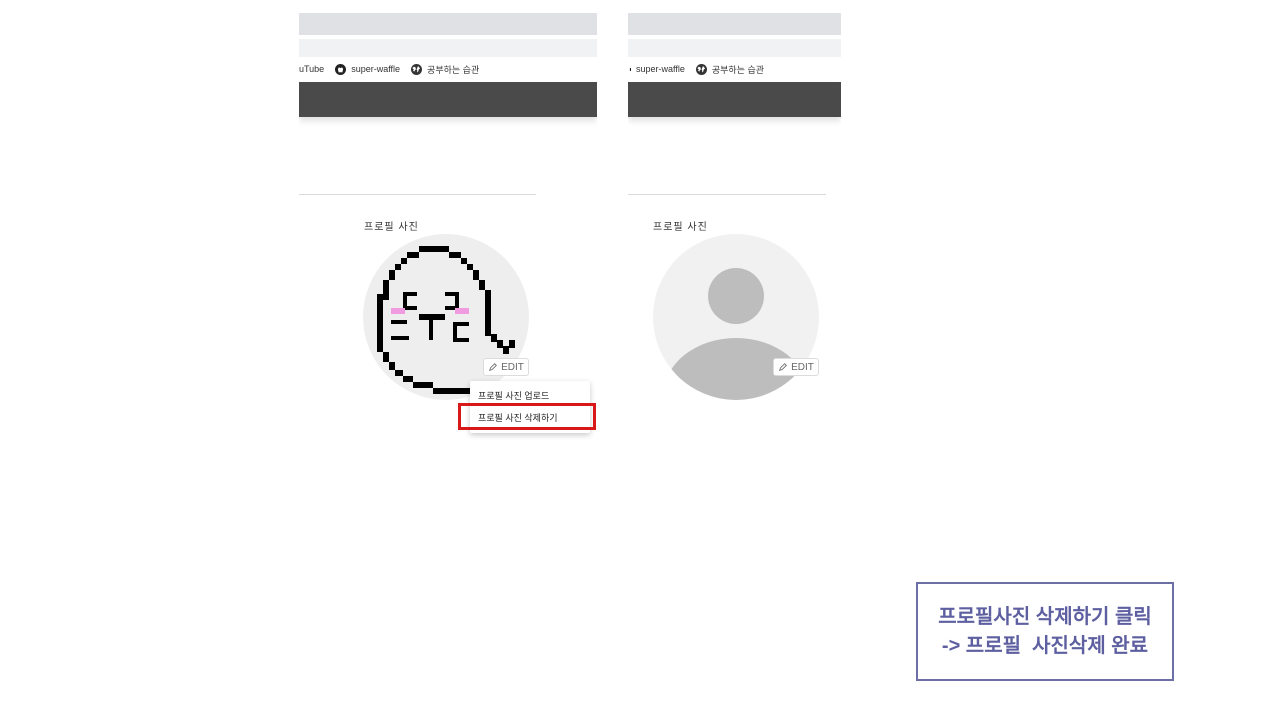 The height and width of the screenshot is (720, 1280). What do you see at coordinates (311, 69) in the screenshot?
I see `link-youtube: uTube` at bounding box center [311, 69].